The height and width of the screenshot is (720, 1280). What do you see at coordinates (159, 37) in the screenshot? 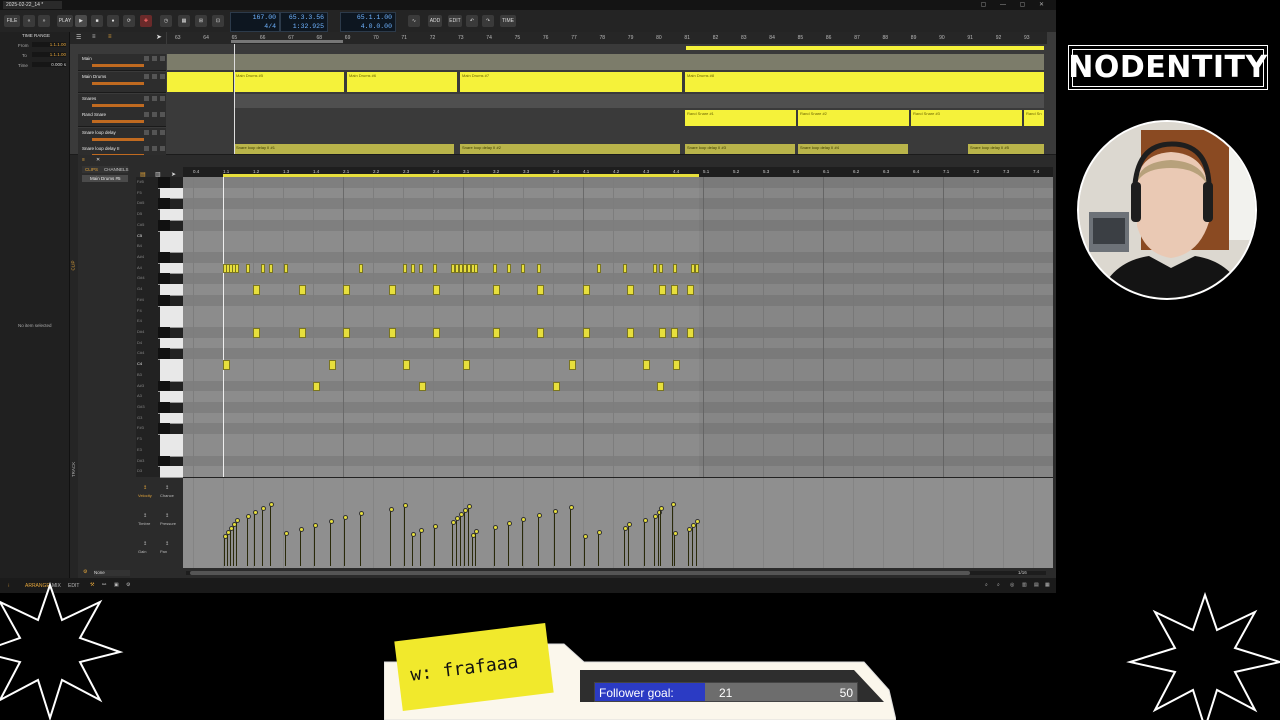
I see `pointer-tool-icon: ➤` at bounding box center [159, 37].